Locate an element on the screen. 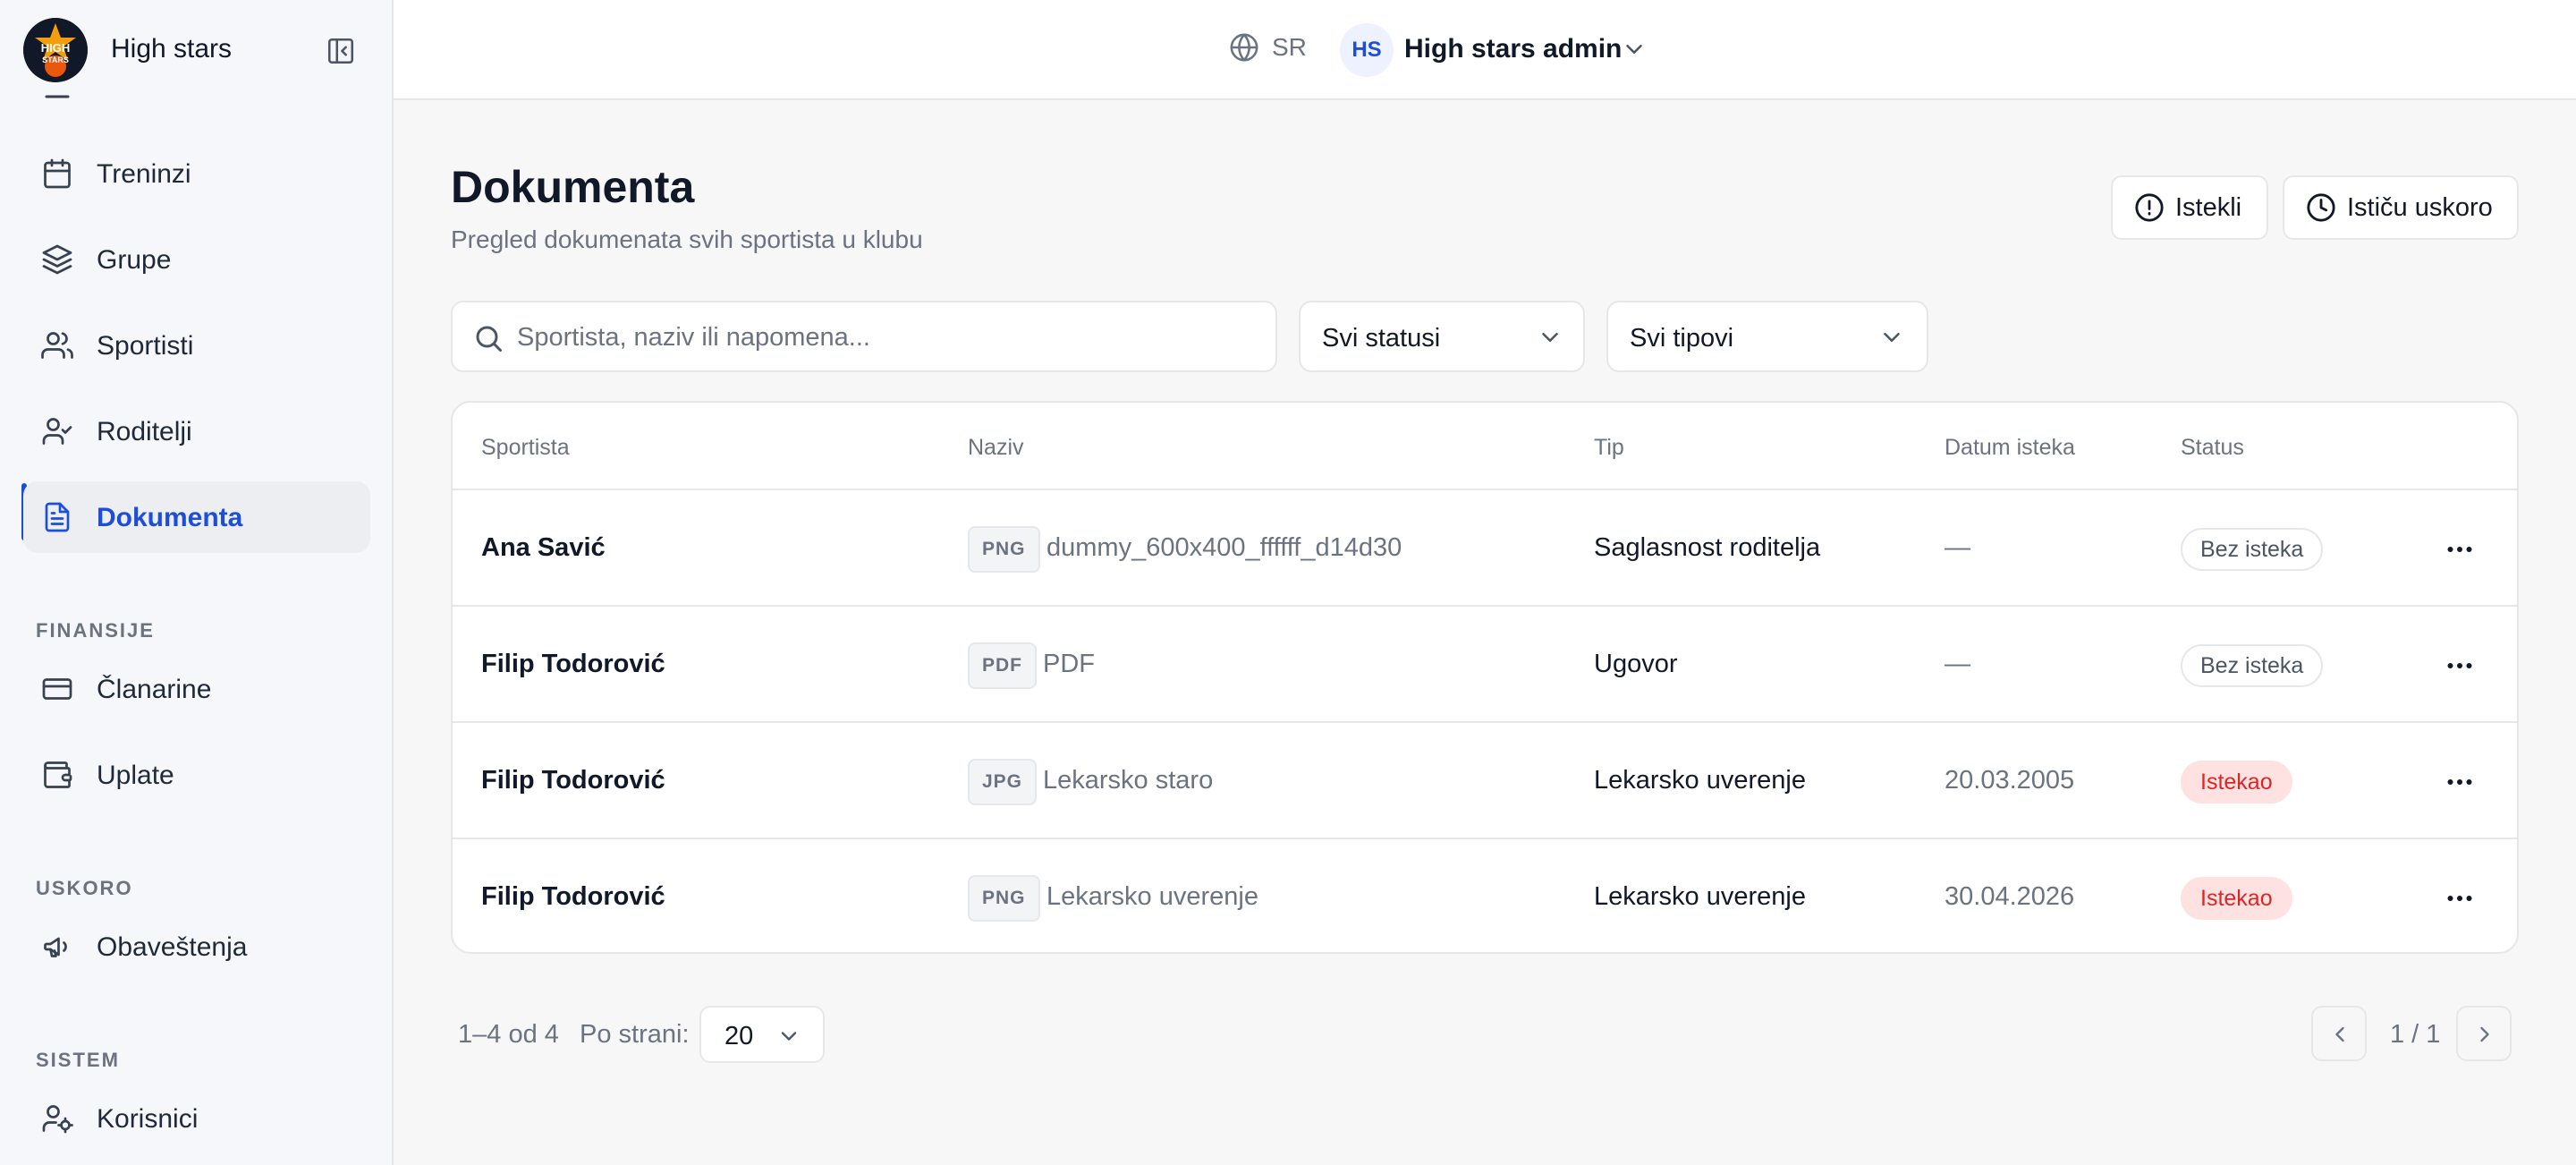 The width and height of the screenshot is (2576, 1165). chevron-right-icon is located at coordinates (2484, 1034).